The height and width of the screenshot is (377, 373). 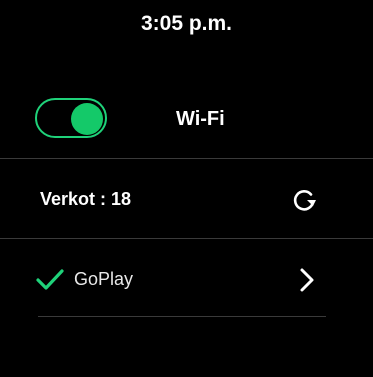 I want to click on checkmark-icon, so click(x=50, y=279).